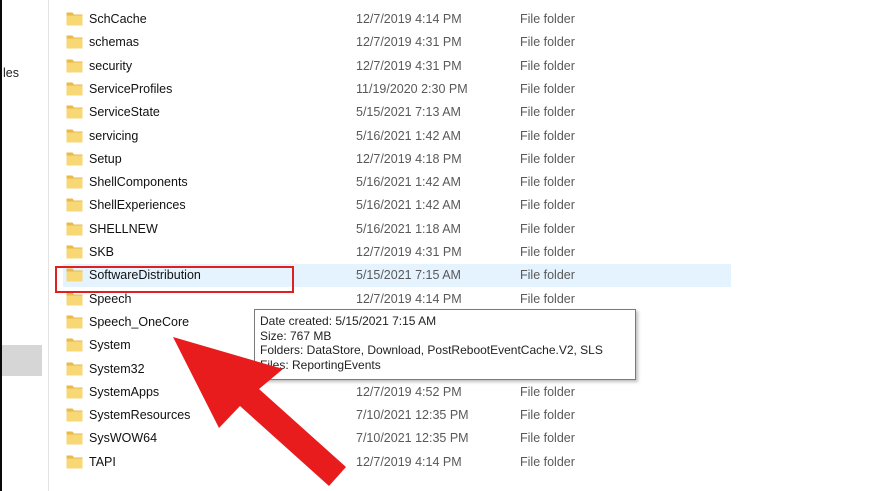 This screenshot has width=869, height=491. What do you see at coordinates (174, 279) in the screenshot?
I see `highlight-box` at bounding box center [174, 279].